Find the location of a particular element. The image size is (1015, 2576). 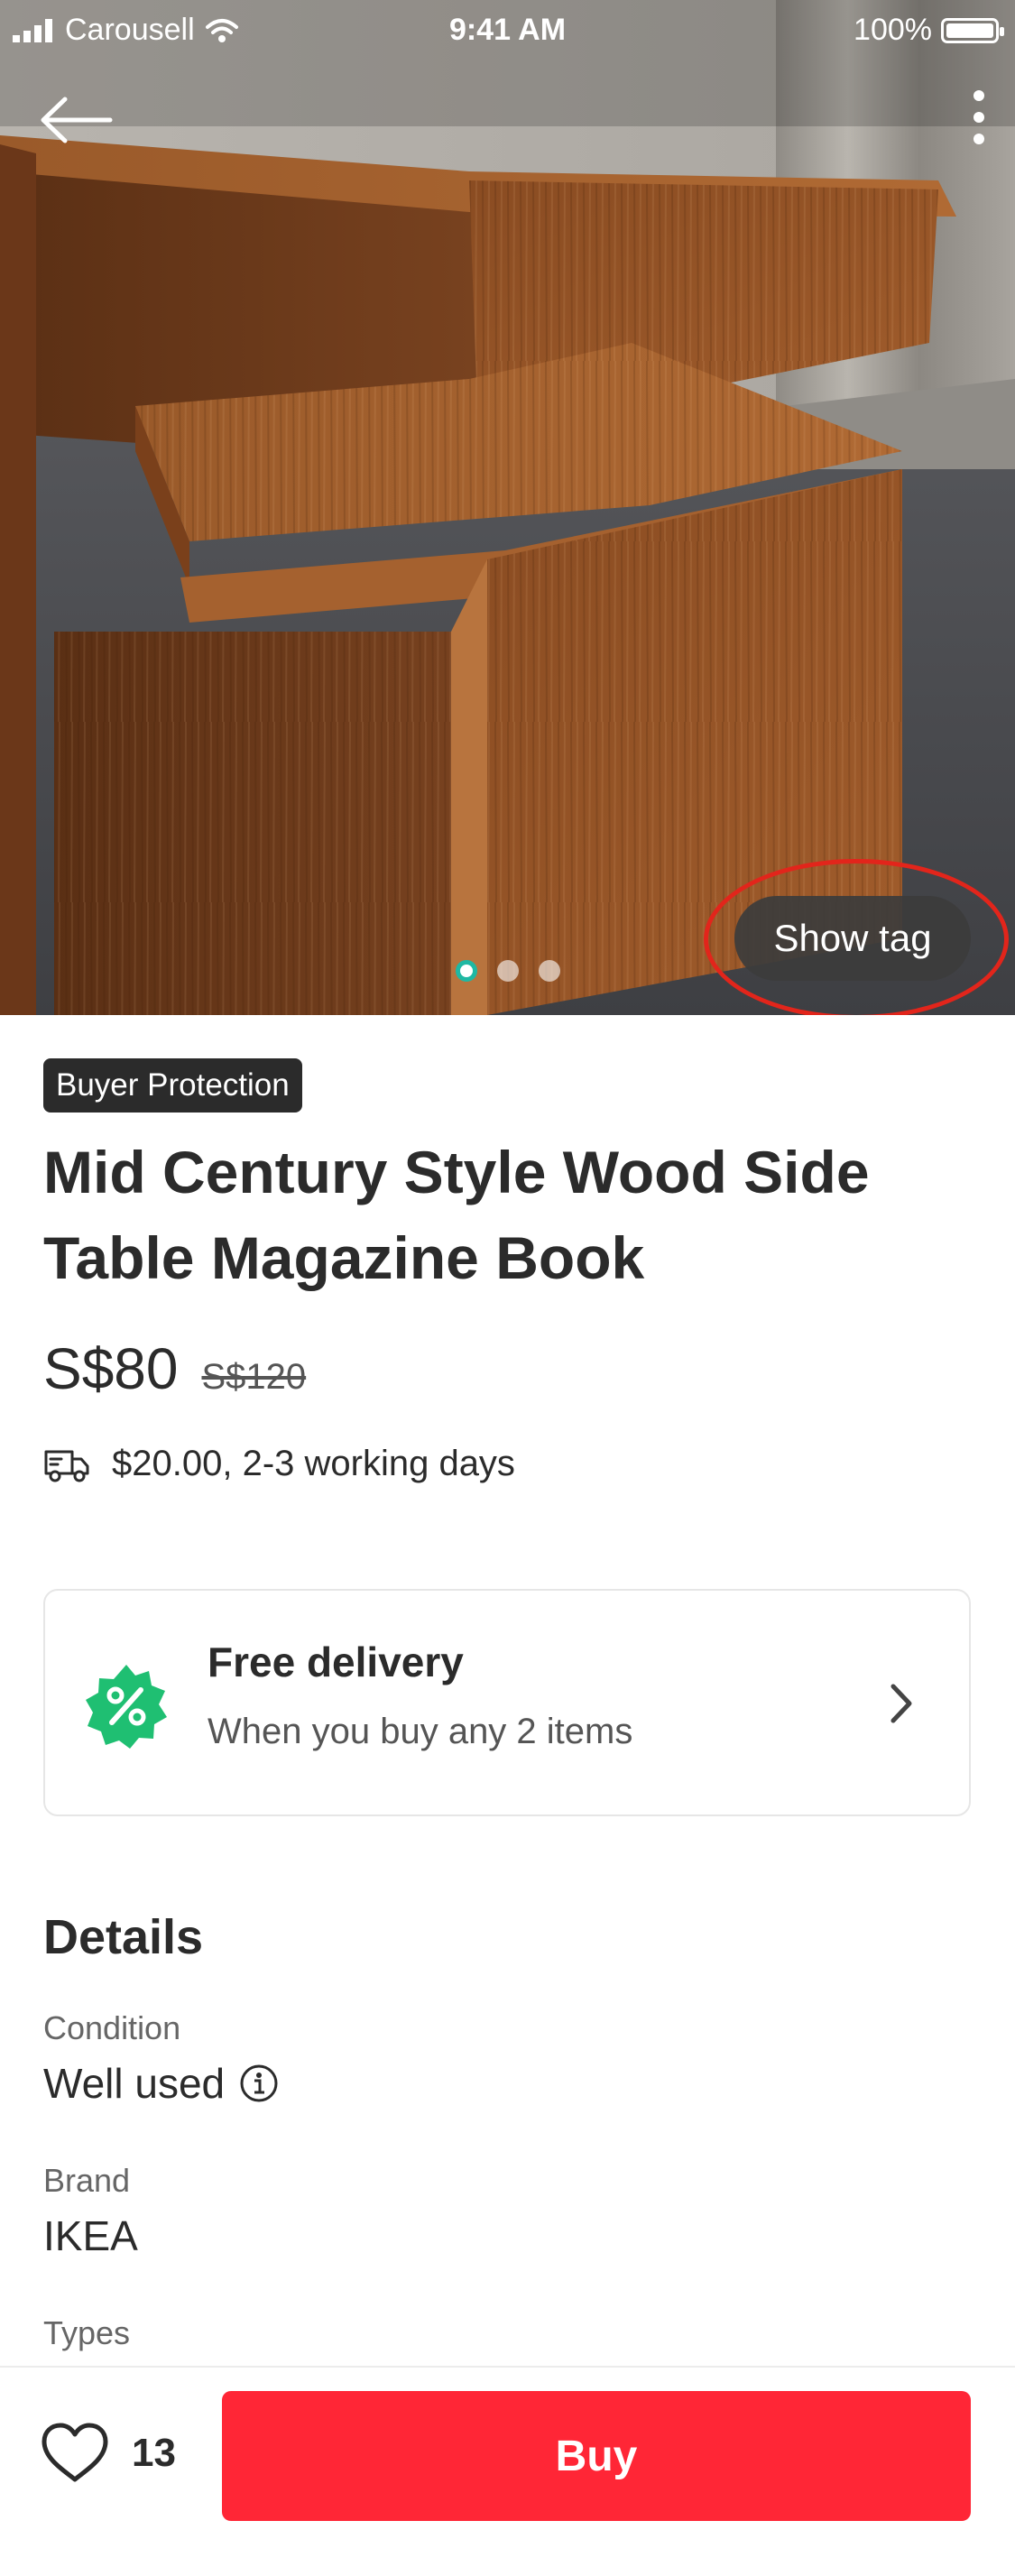

heart-icon is located at coordinates (75, 2452).